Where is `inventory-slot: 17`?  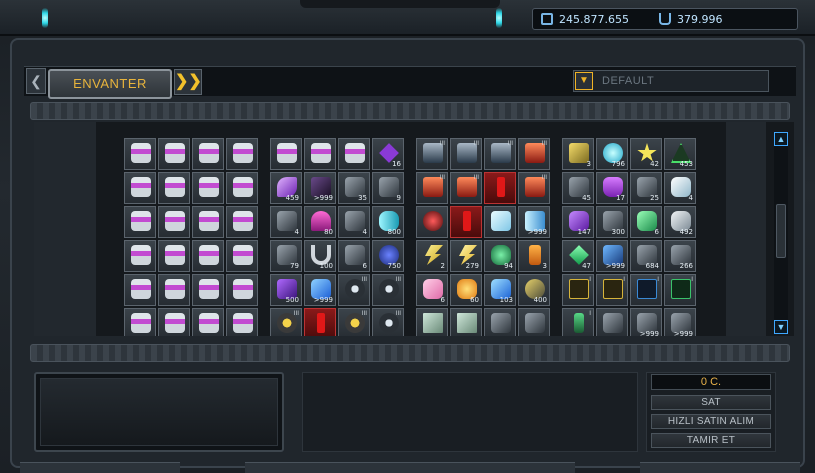 inventory-slot: 17 is located at coordinates (612, 188).